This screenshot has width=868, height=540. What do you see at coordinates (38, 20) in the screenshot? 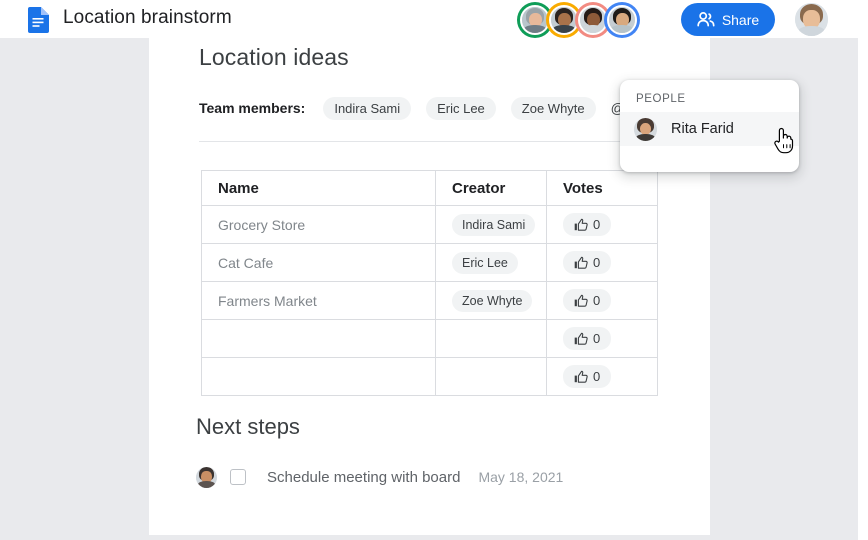
I see `google-docs-icon` at bounding box center [38, 20].